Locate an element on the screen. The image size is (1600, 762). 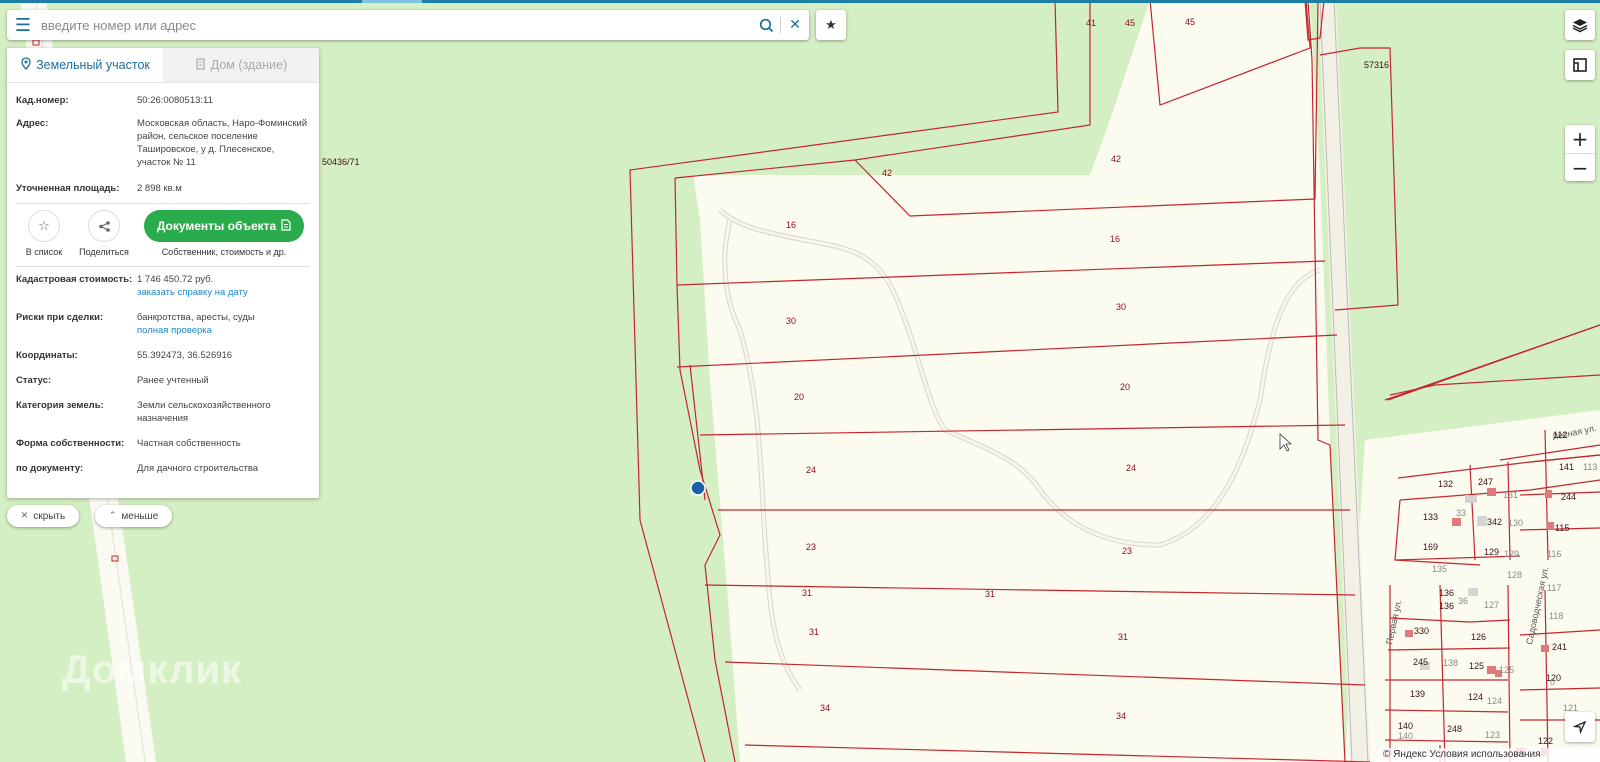
hide-panel-button: ✕ скрыть is located at coordinates (43, 516).